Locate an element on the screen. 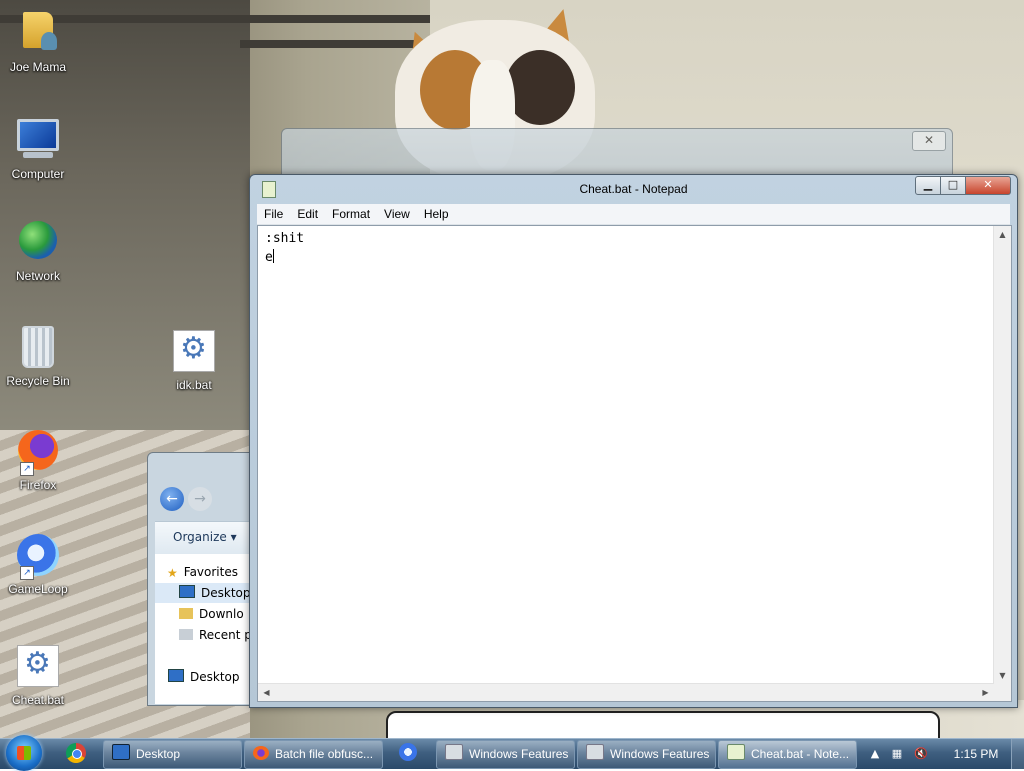 The image size is (1024, 771). scroll-left-icon: ◀ is located at coordinates (266, 692).